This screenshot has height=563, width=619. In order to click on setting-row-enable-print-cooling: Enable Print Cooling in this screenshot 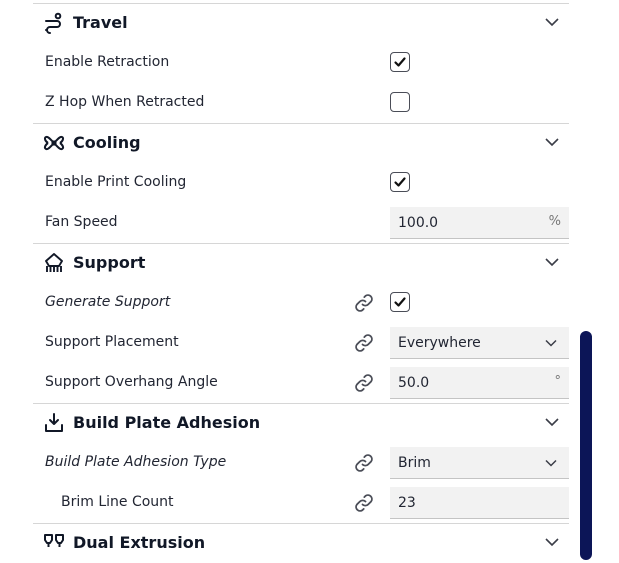, I will do `click(301, 183)`.